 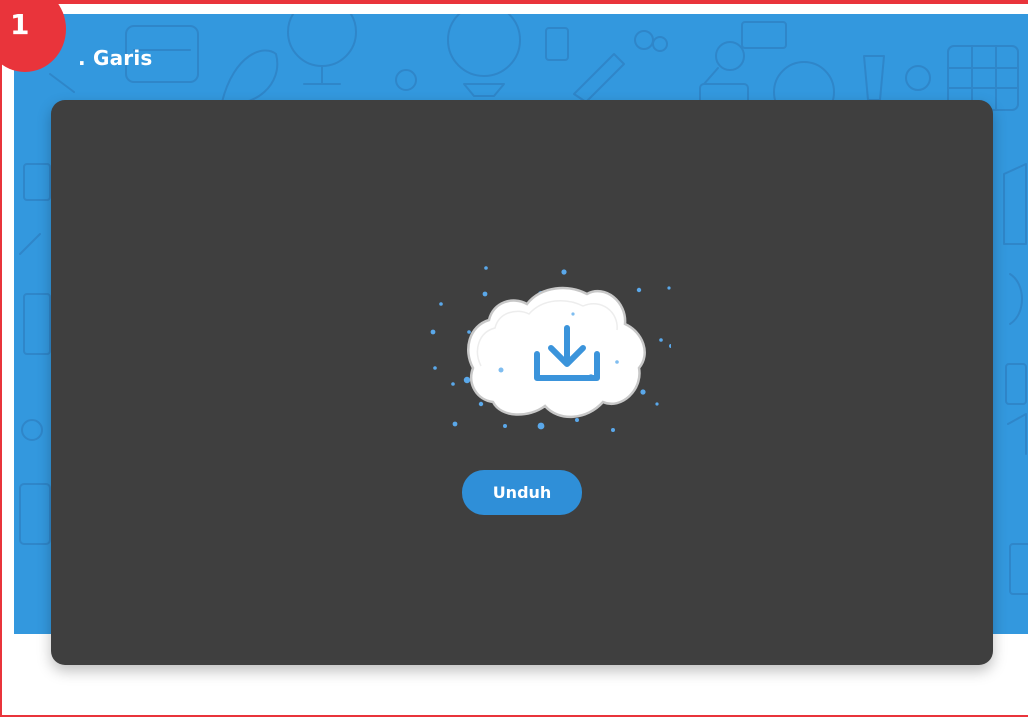 What do you see at coordinates (550, 349) in the screenshot?
I see `cloud-download-icon` at bounding box center [550, 349].